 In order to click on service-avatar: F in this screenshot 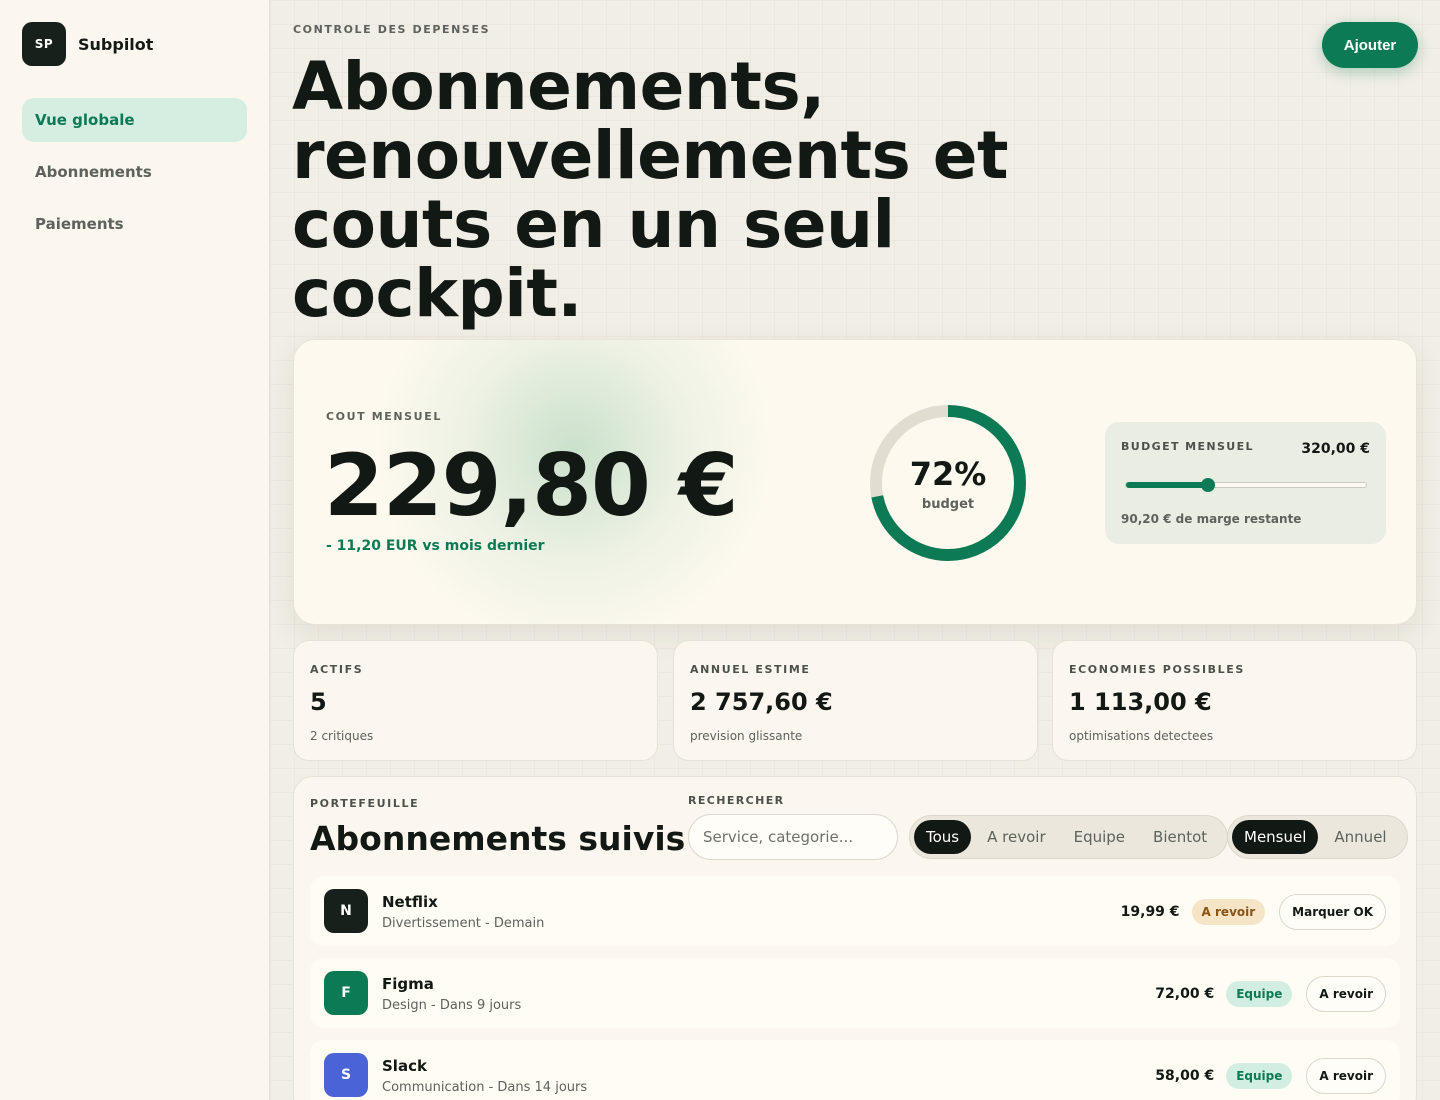, I will do `click(346, 993)`.